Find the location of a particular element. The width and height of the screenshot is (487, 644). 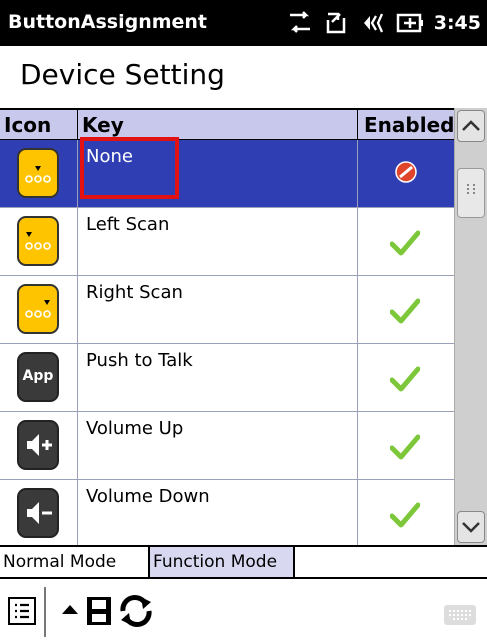

table-row: Left Scan is located at coordinates (227, 242).